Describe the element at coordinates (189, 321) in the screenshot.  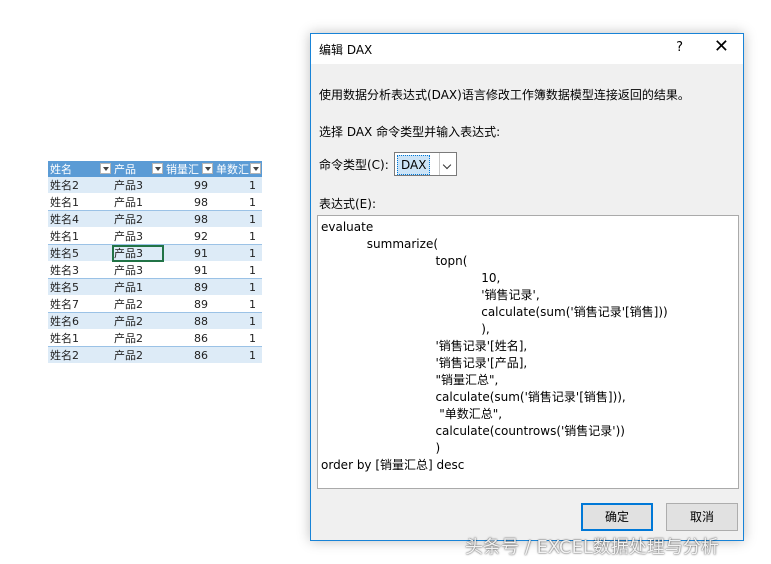
I see `cell-sales: 88` at that location.